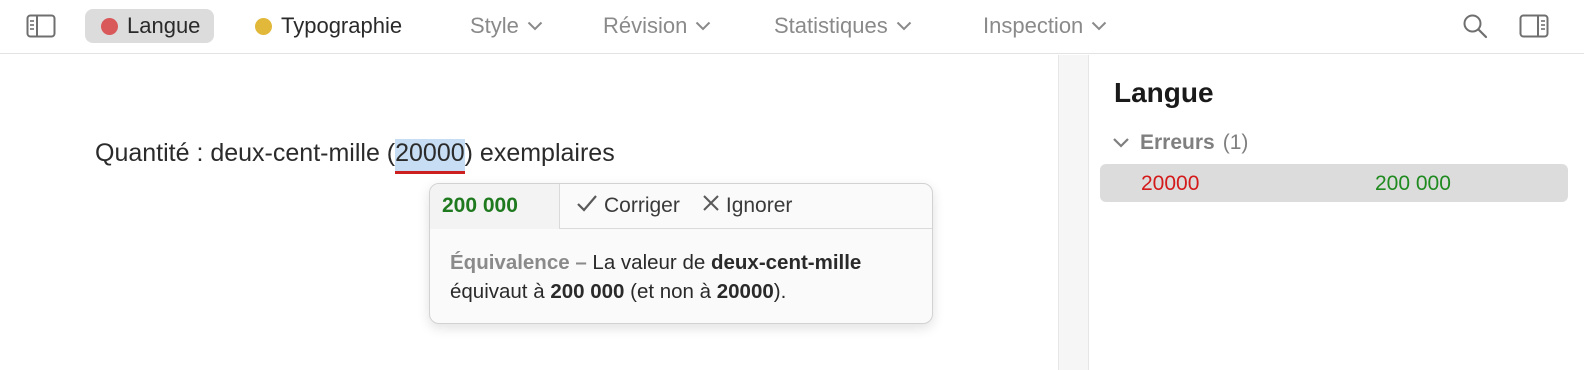 The width and height of the screenshot is (1584, 370). I want to click on ignore-button: Ignorer, so click(747, 206).